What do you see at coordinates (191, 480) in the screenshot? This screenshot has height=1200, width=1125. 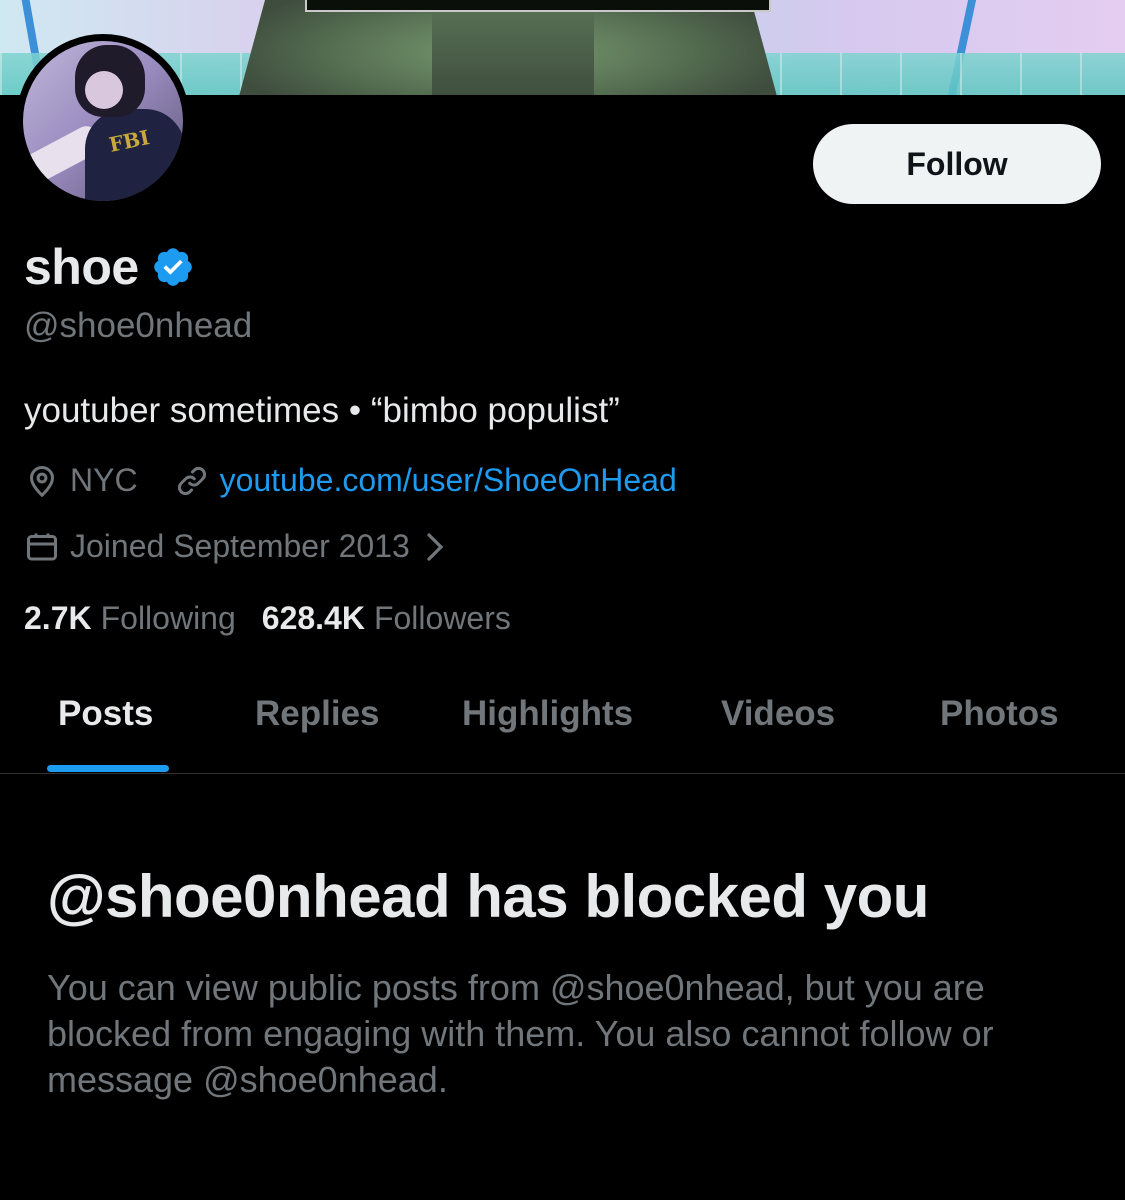 I see `link-icon` at bounding box center [191, 480].